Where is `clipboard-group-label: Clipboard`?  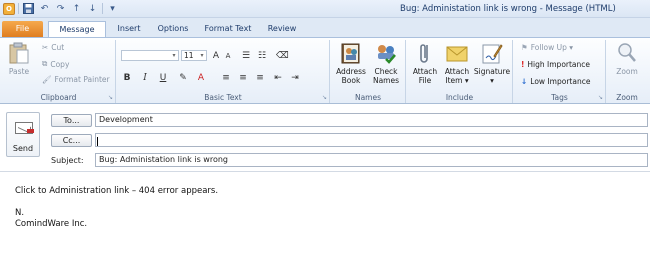
clipboard-group-label: Clipboard is located at coordinates (58, 97).